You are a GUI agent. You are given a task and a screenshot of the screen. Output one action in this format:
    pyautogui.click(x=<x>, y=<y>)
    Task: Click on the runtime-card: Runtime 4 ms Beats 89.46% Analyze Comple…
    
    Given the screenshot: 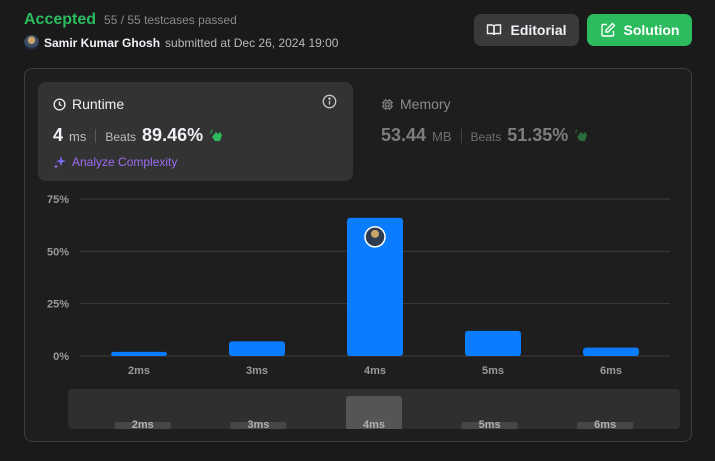 What is the action you would take?
    pyautogui.click(x=195, y=131)
    